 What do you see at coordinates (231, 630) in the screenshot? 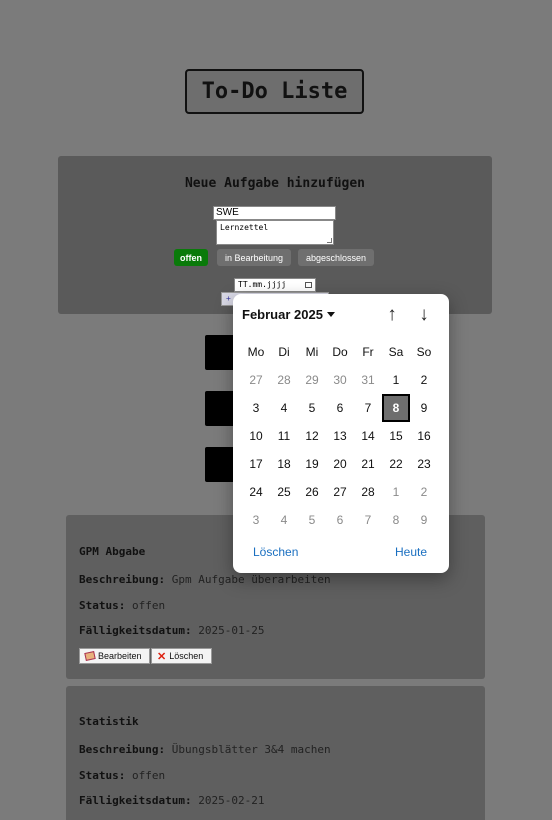
I see `task-due-value: 2025-01-25` at bounding box center [231, 630].